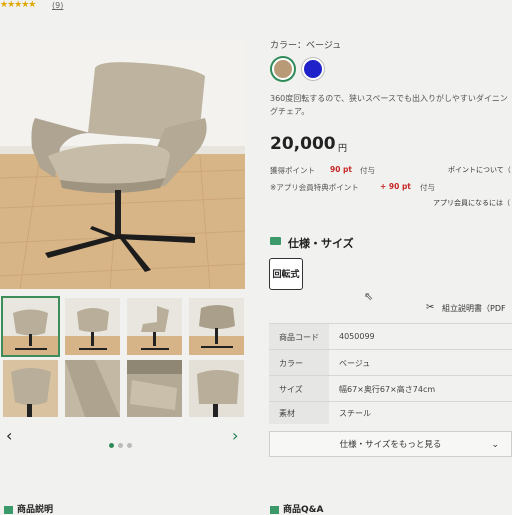 The image size is (512, 515). I want to click on spec-section-icon, so click(275, 241).